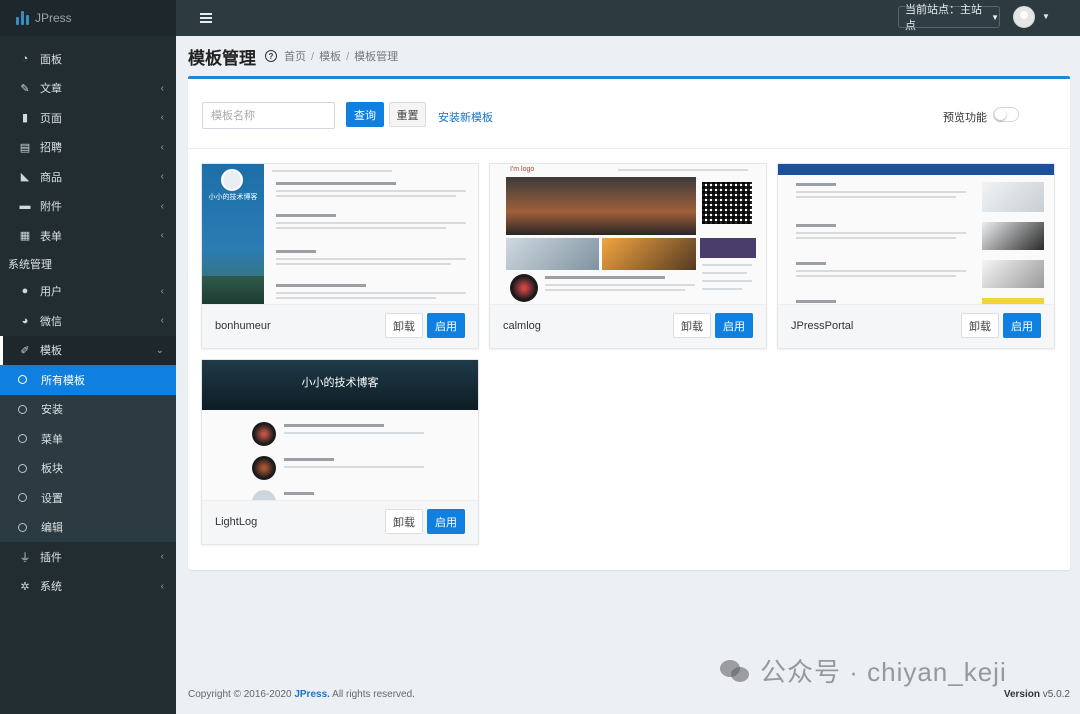 This screenshot has width=1080, height=714. Describe the element at coordinates (88, 410) in the screenshot. I see `submenu-item-1: 安装` at that location.